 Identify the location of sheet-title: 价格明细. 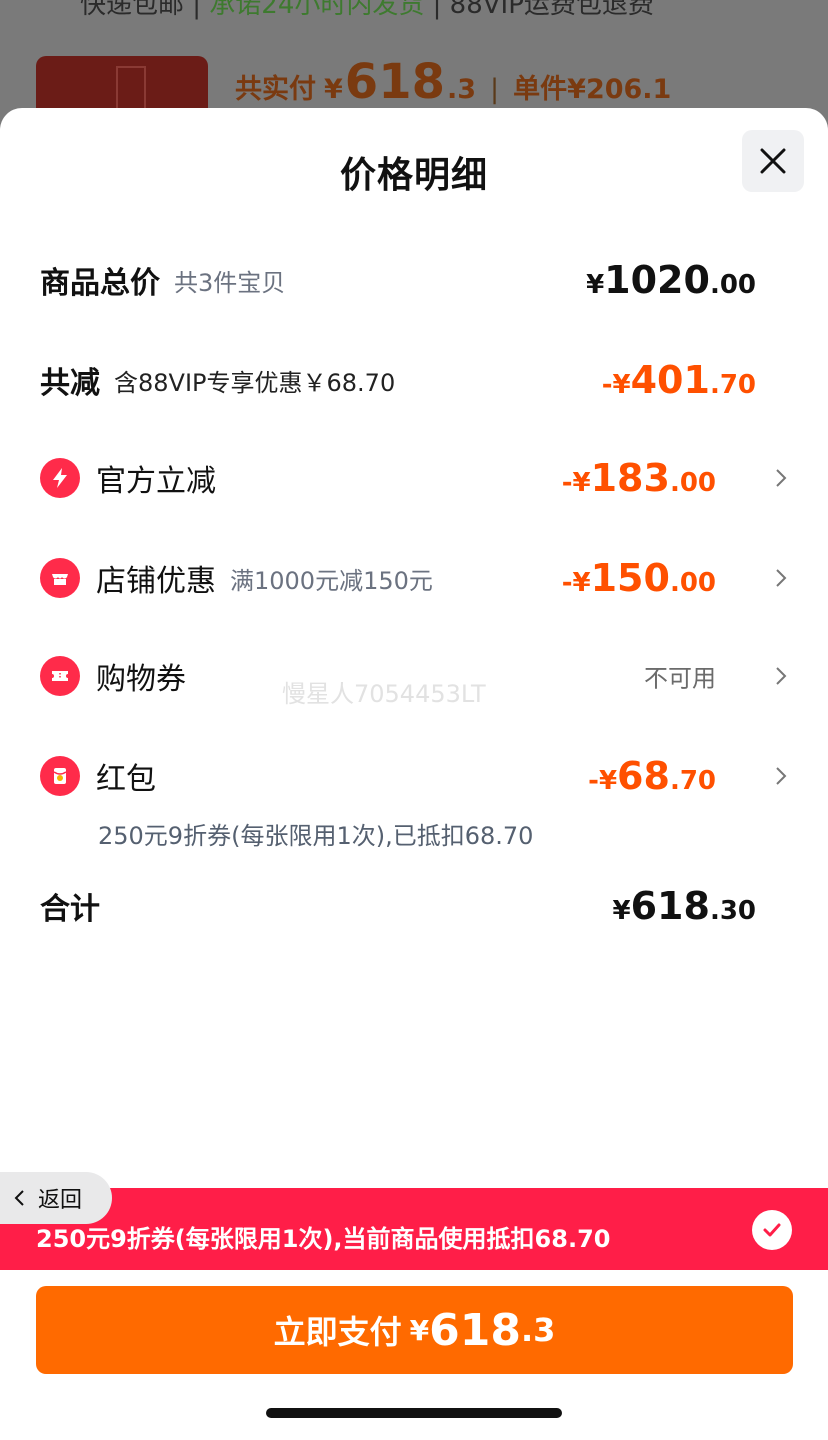
(413, 175).